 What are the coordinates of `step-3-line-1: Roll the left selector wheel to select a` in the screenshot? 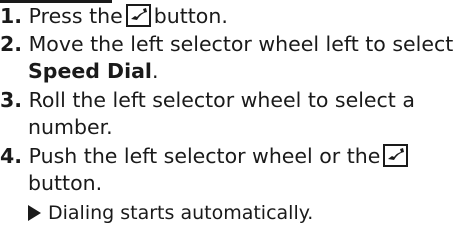 It's located at (221, 100).